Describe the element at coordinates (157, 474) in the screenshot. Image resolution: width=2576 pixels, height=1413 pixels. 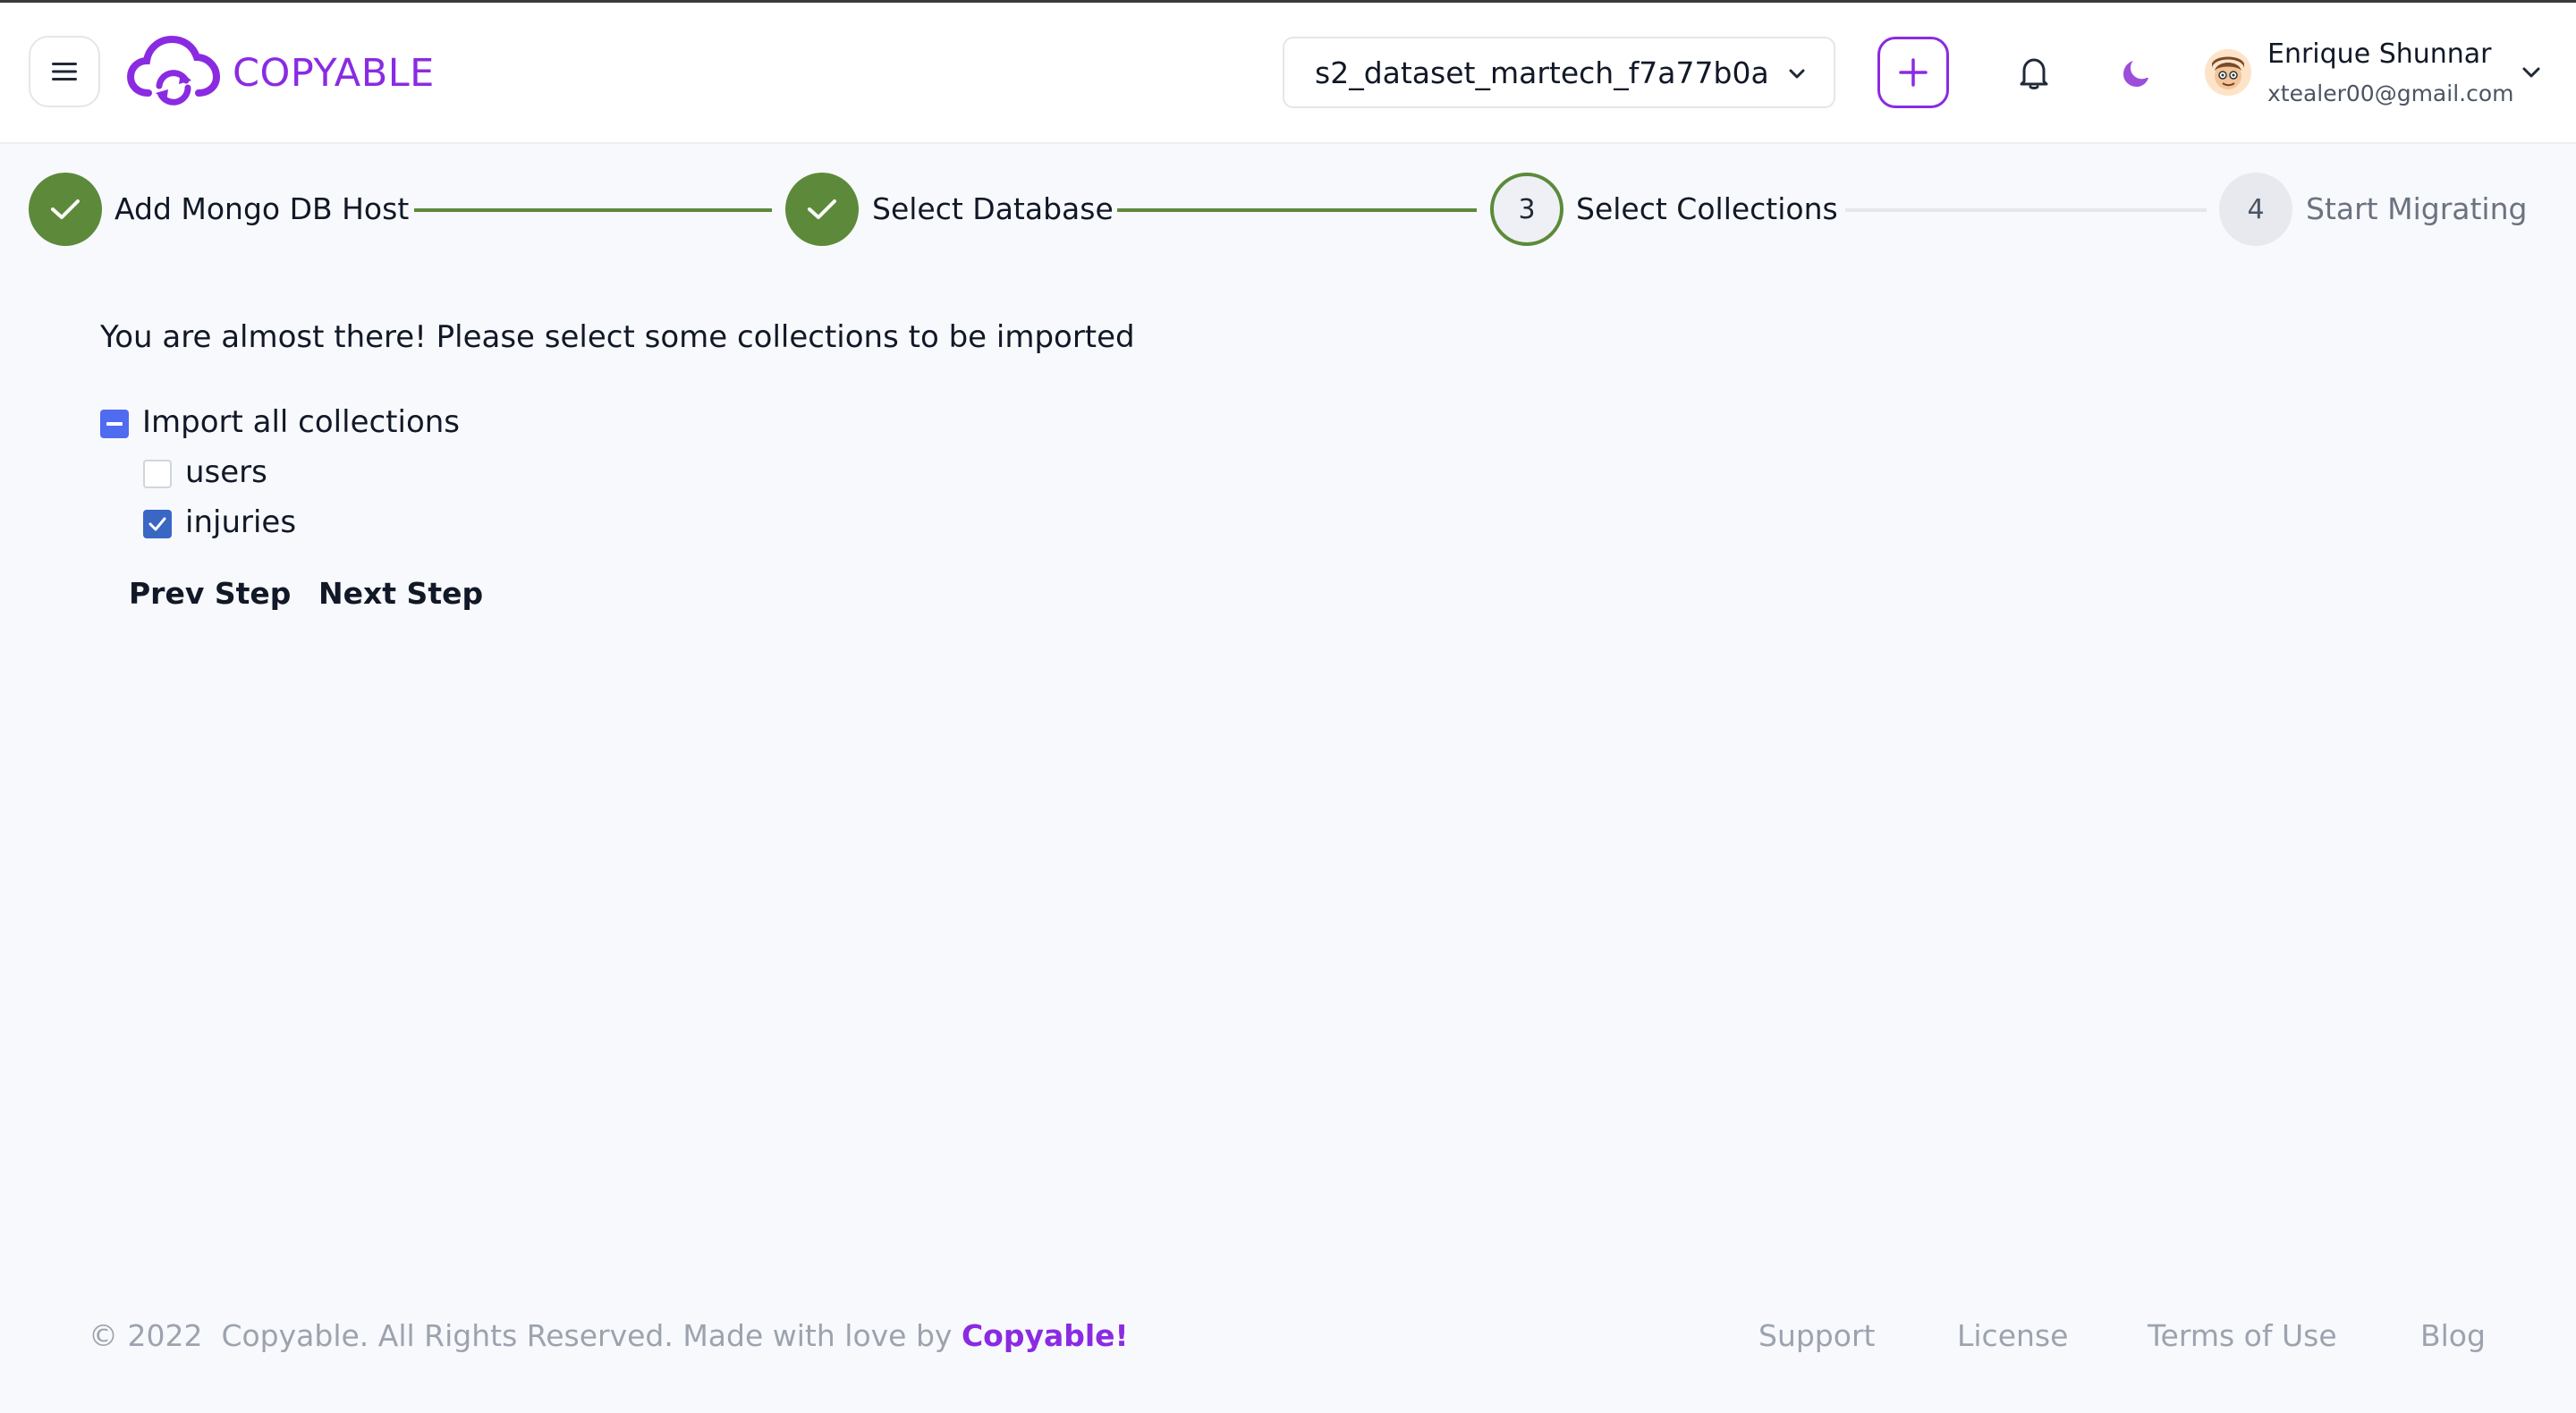
I see `collection-checkbox-users` at that location.